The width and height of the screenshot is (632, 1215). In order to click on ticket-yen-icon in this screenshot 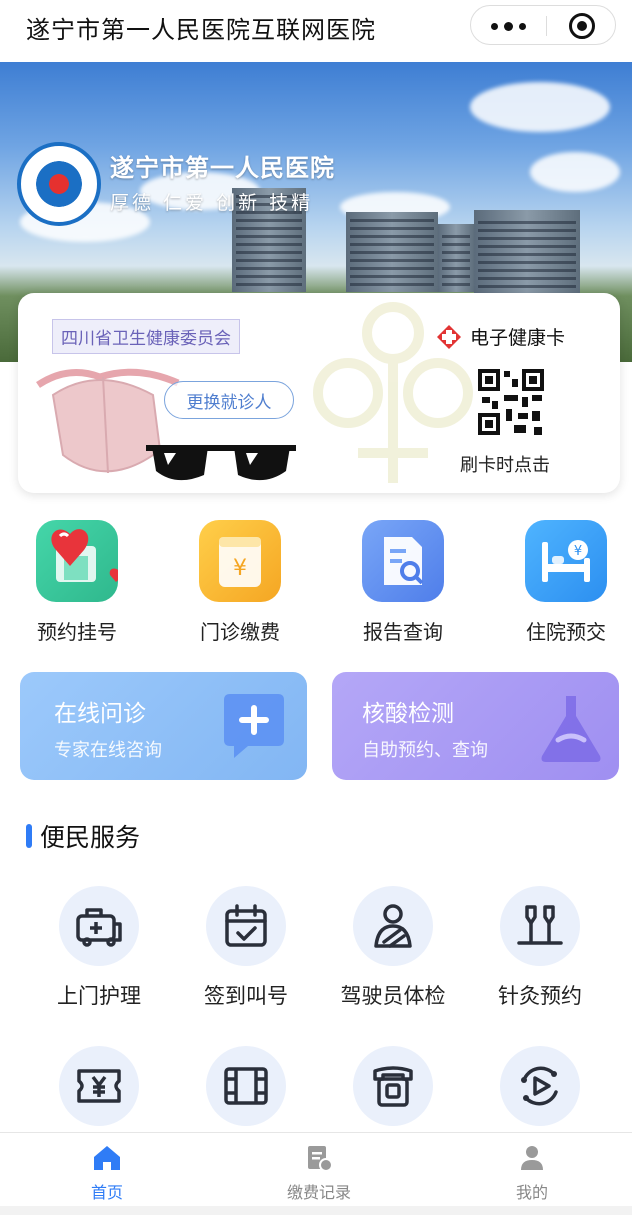, I will do `click(99, 1086)`.